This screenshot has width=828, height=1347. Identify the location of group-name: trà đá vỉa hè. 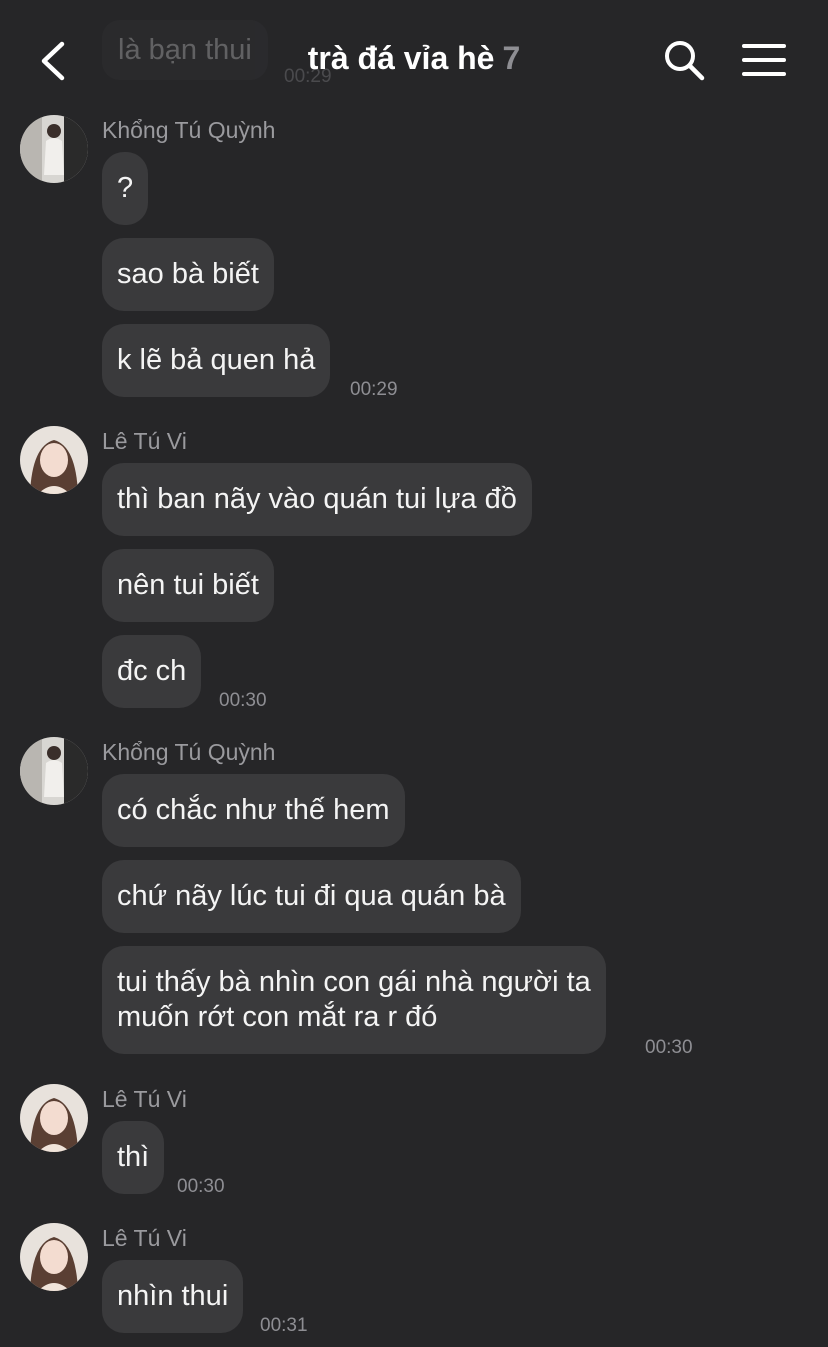
(401, 58).